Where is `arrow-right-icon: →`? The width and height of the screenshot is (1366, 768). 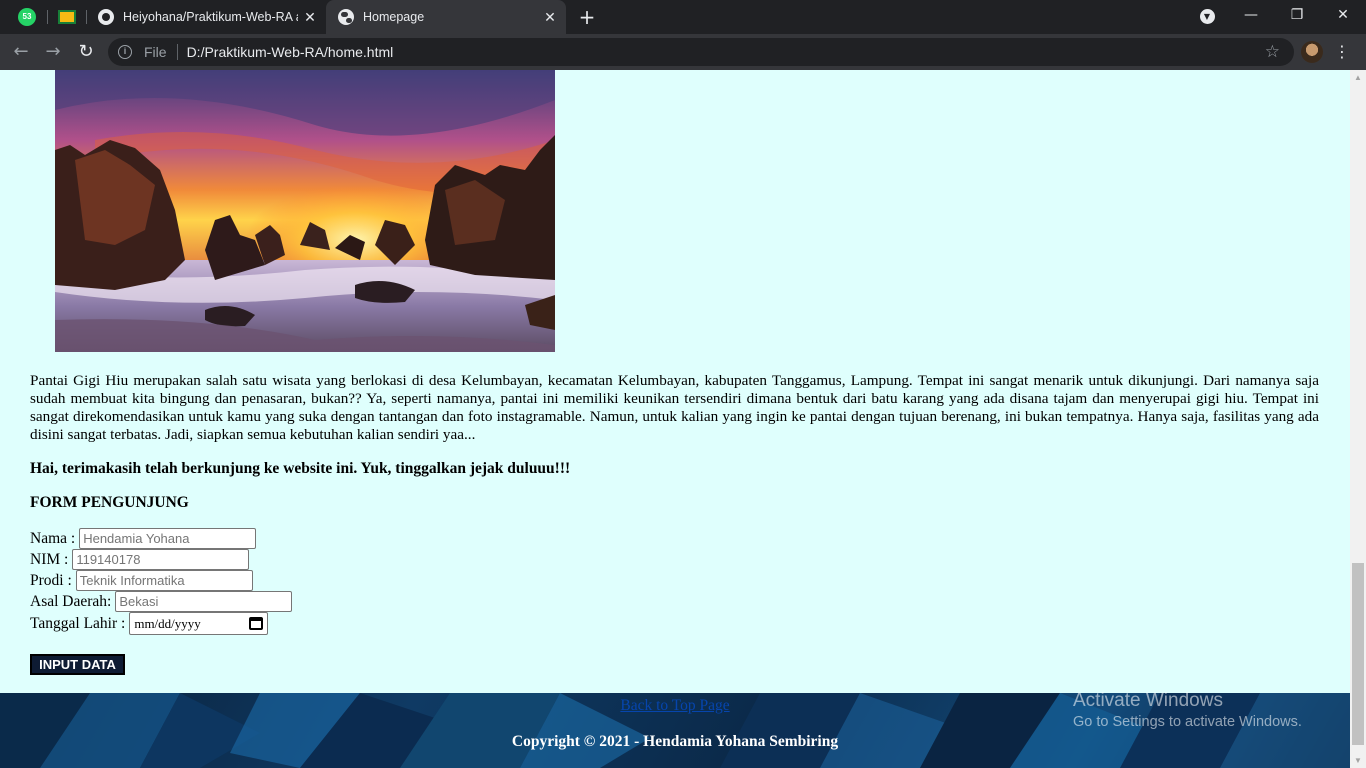
arrow-right-icon: → is located at coordinates (53, 51).